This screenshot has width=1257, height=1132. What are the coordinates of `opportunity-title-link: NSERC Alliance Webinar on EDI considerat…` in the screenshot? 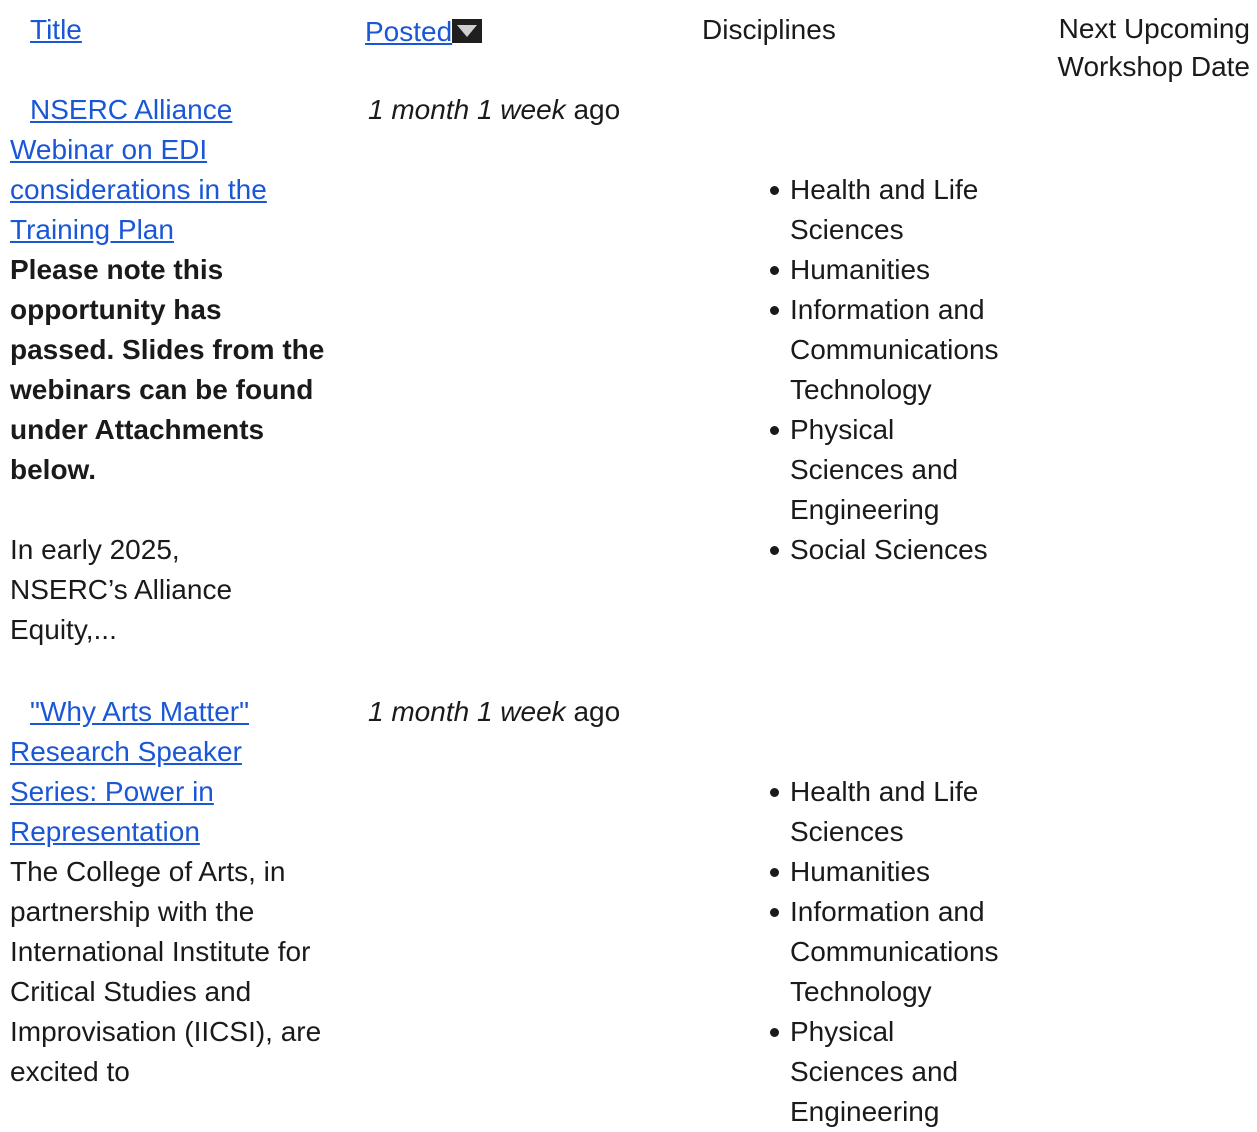 It's located at (160, 170).